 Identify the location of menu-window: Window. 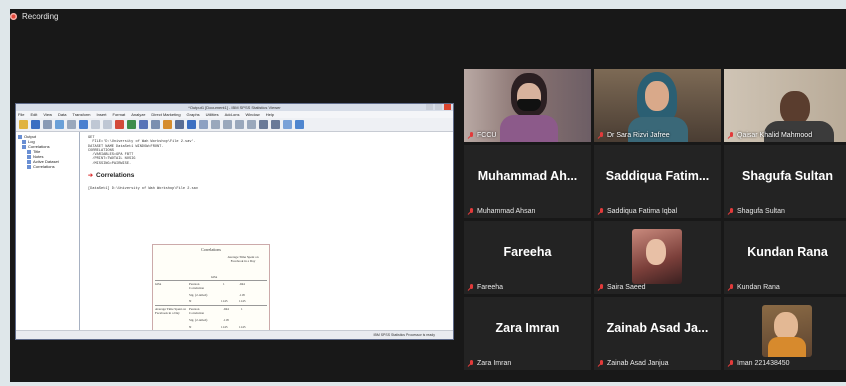
(252, 114).